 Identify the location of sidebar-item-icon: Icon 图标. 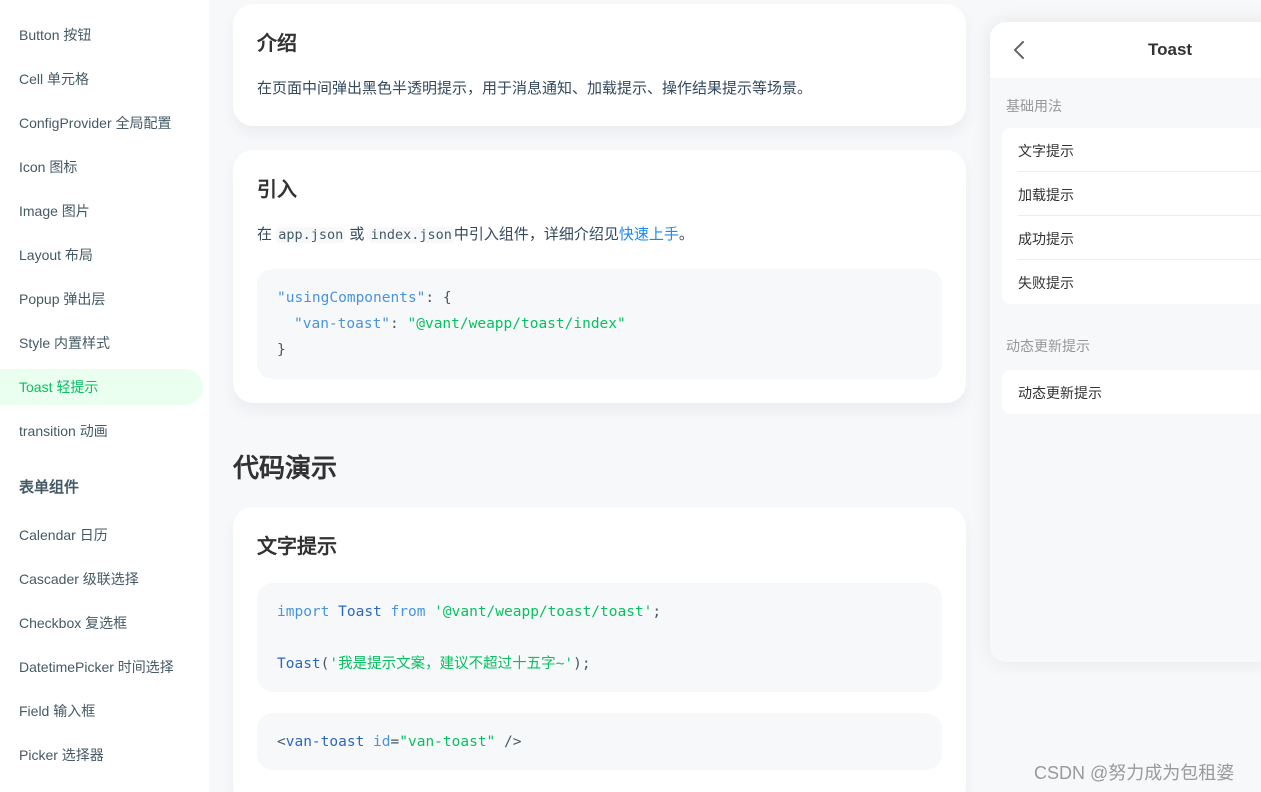
(101, 167).